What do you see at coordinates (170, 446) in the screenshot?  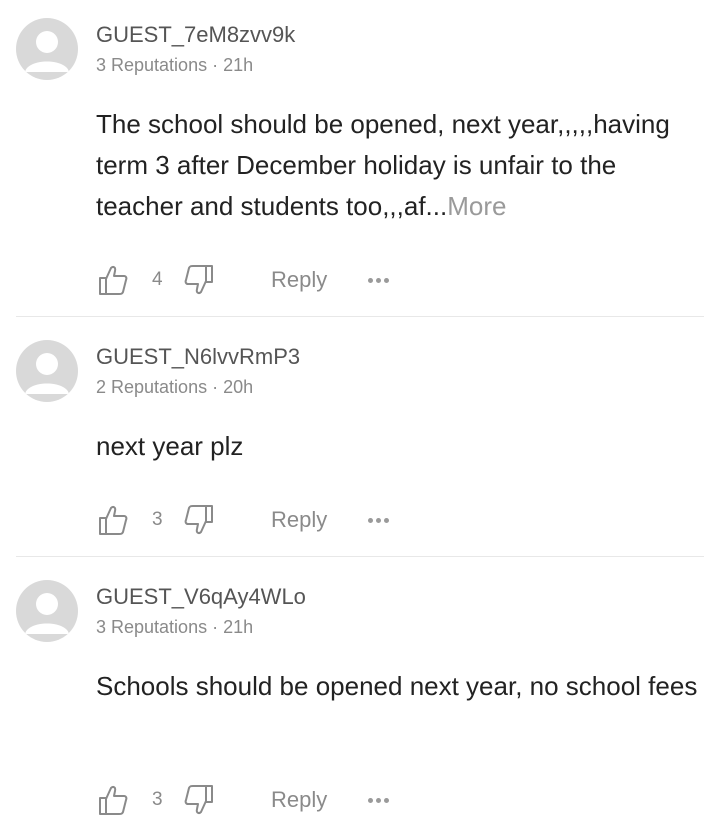 I see `comment-text: next year plz` at bounding box center [170, 446].